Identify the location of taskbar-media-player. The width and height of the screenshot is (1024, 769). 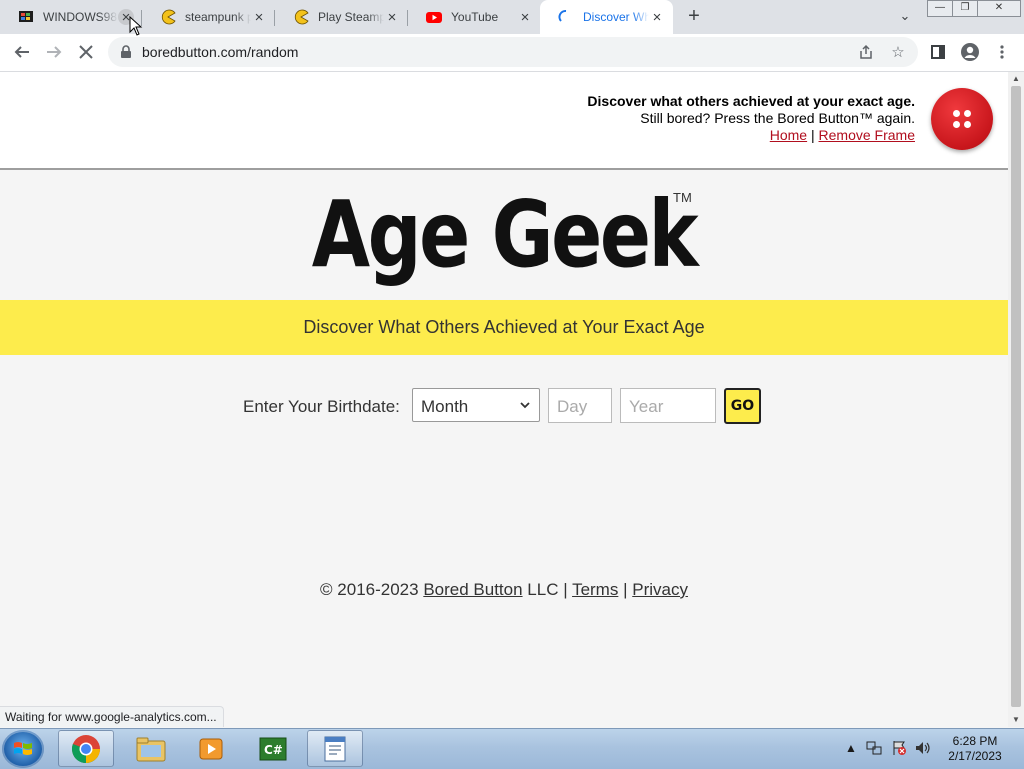
(211, 748).